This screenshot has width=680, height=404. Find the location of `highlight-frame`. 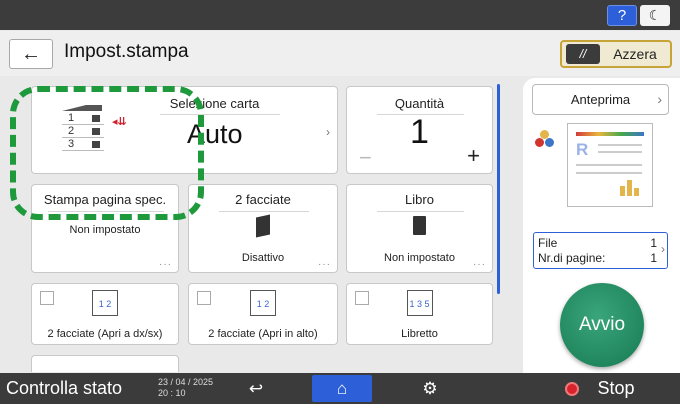

highlight-frame is located at coordinates (107, 153).